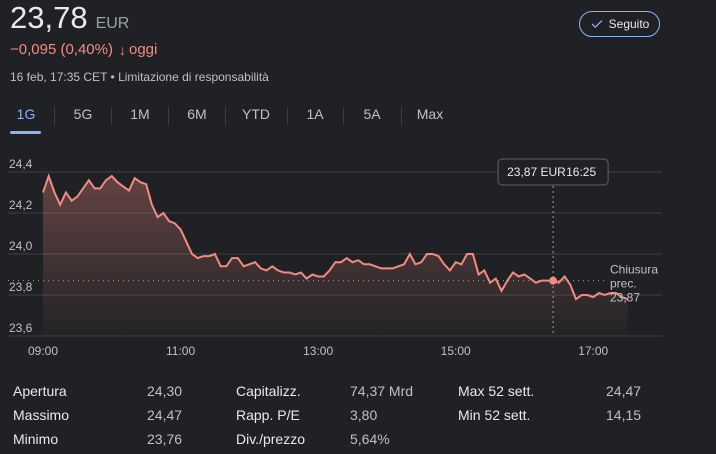 This screenshot has height=454, width=716. What do you see at coordinates (318, 351) in the screenshot?
I see `x-tick-label: 13:00` at bounding box center [318, 351].